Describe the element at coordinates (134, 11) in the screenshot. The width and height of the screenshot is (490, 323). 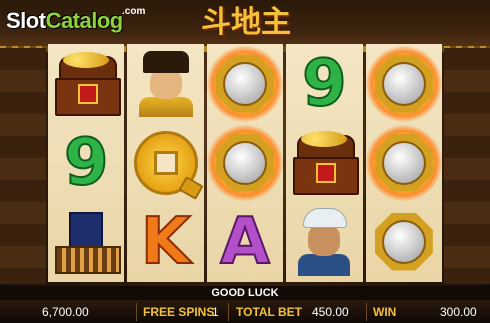
I see `brand-suffix: .com` at that location.